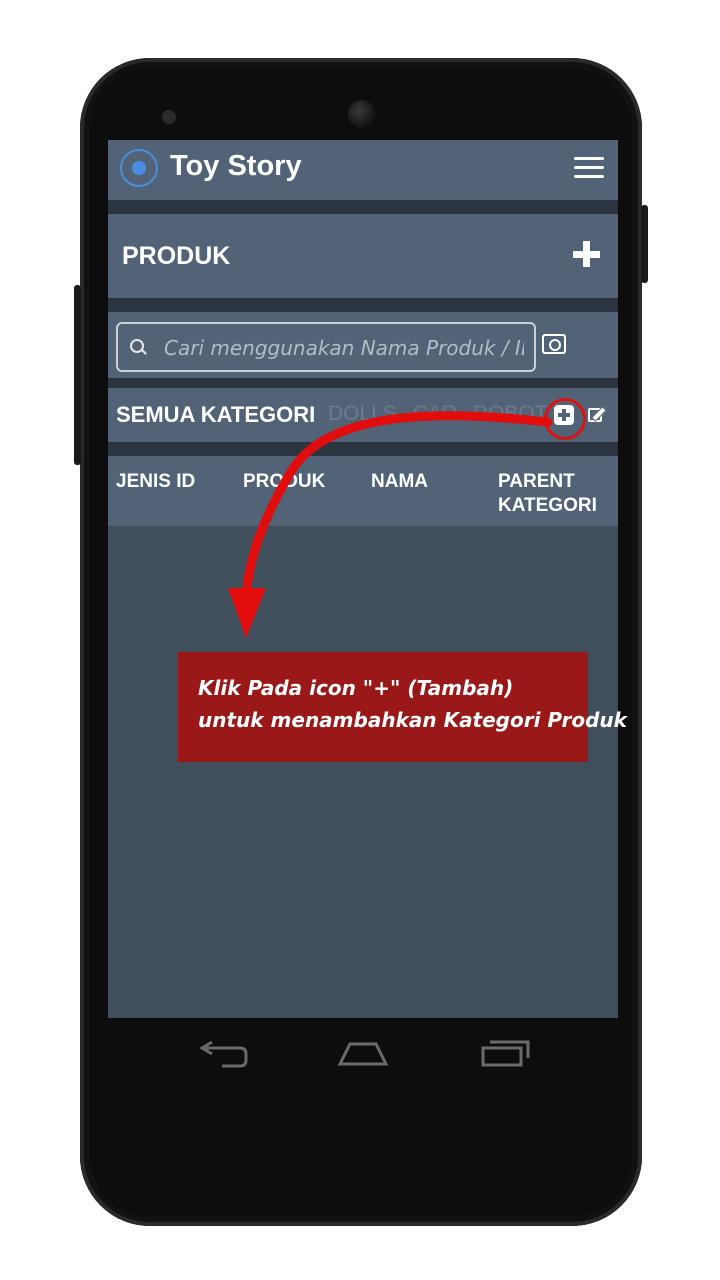 Image resolution: width=720 pixels, height=1280 pixels. Describe the element at coordinates (412, 720) in the screenshot. I see `callout-line-2: untuk menambahkan Kategori Produk` at that location.